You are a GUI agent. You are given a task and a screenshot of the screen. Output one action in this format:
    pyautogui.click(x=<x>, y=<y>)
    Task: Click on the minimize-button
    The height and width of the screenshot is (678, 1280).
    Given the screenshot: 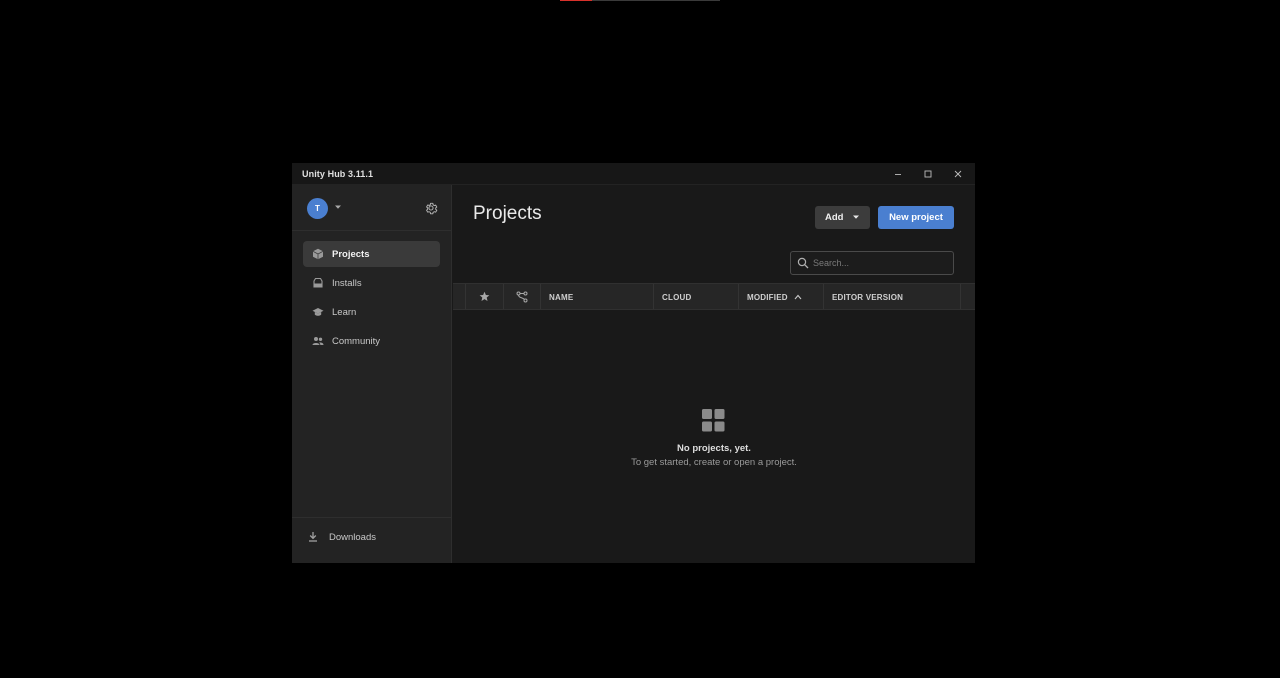 What is the action you would take?
    pyautogui.click(x=898, y=174)
    